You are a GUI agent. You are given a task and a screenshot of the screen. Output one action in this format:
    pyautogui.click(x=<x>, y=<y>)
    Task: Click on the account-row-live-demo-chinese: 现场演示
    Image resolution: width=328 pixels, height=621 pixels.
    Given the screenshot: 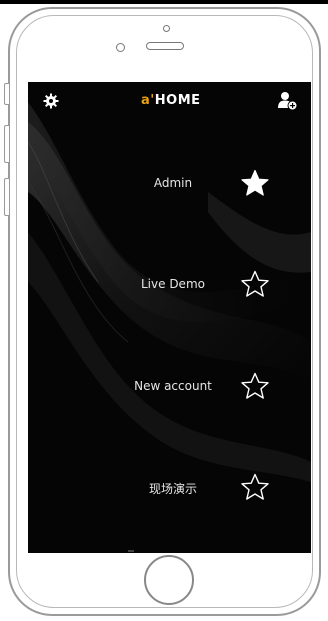 What is the action you would take?
    pyautogui.click(x=169, y=488)
    